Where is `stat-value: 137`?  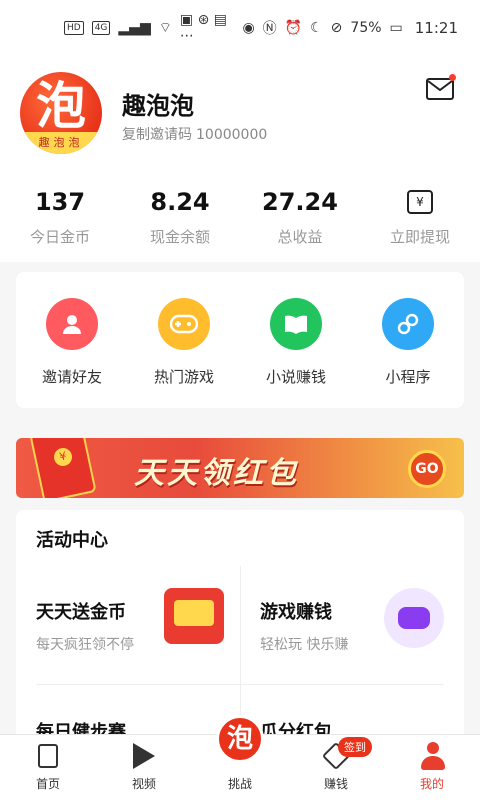 stat-value: 137 is located at coordinates (60, 202).